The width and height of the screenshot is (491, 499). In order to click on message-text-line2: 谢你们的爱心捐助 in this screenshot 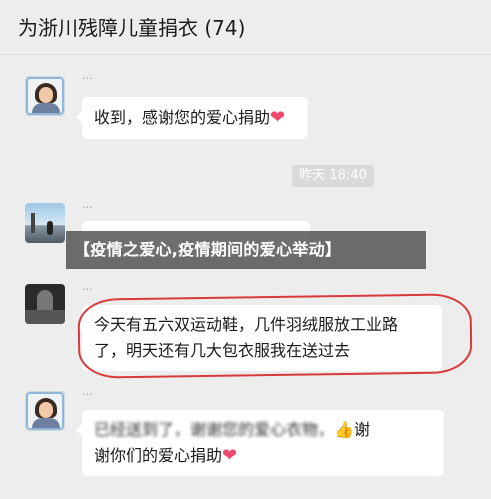, I will do `click(158, 455)`.